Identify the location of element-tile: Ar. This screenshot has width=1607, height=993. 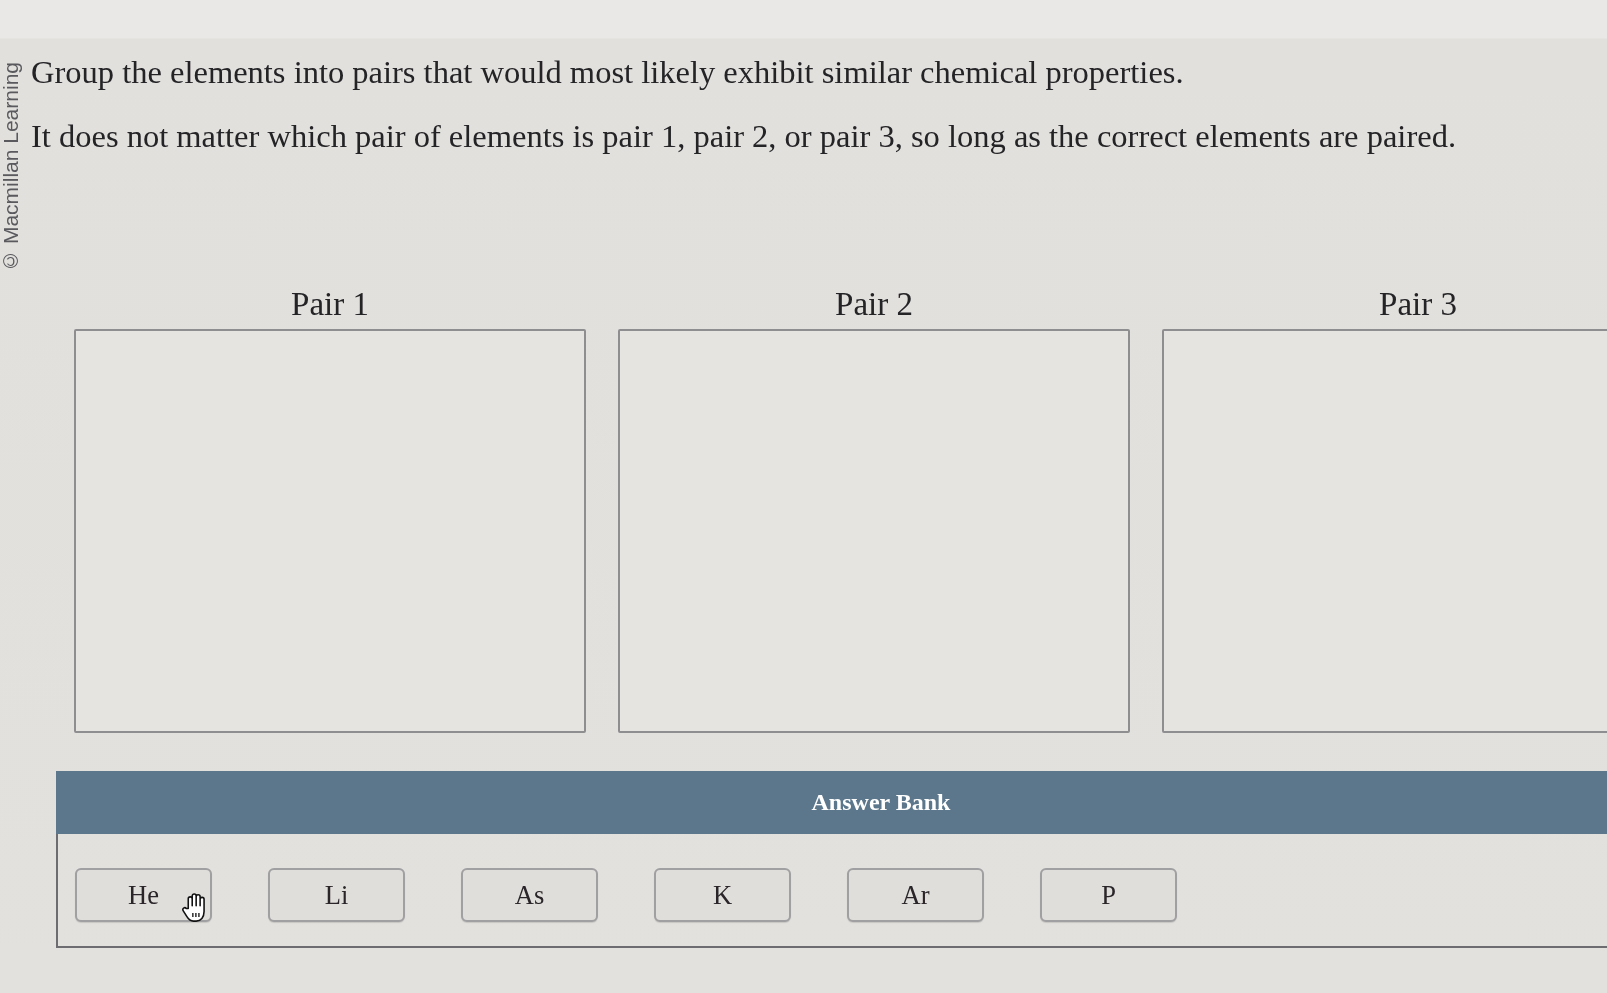
(915, 895).